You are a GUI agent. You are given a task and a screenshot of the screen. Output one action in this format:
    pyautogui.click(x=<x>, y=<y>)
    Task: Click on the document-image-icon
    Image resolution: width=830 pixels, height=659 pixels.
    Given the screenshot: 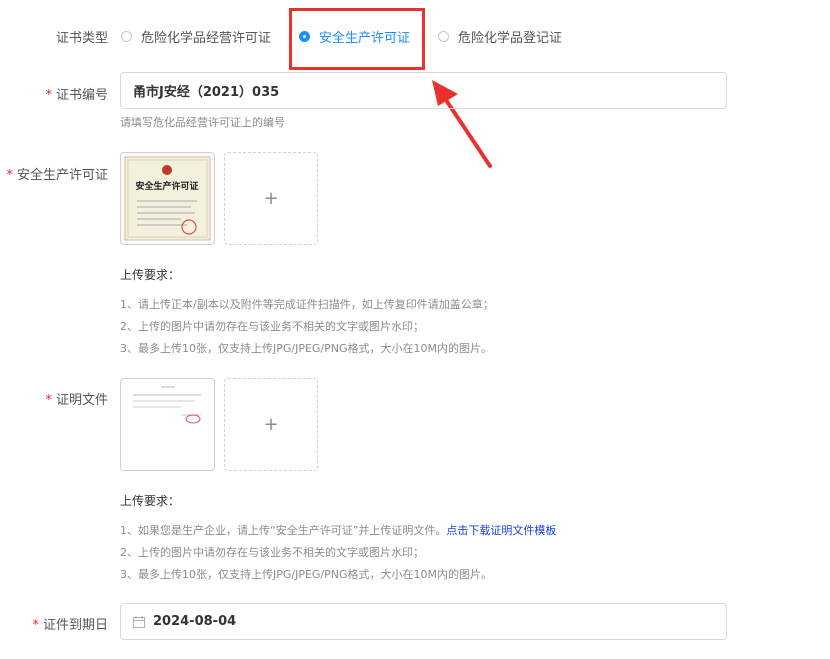 What is the action you would take?
    pyautogui.click(x=167, y=405)
    